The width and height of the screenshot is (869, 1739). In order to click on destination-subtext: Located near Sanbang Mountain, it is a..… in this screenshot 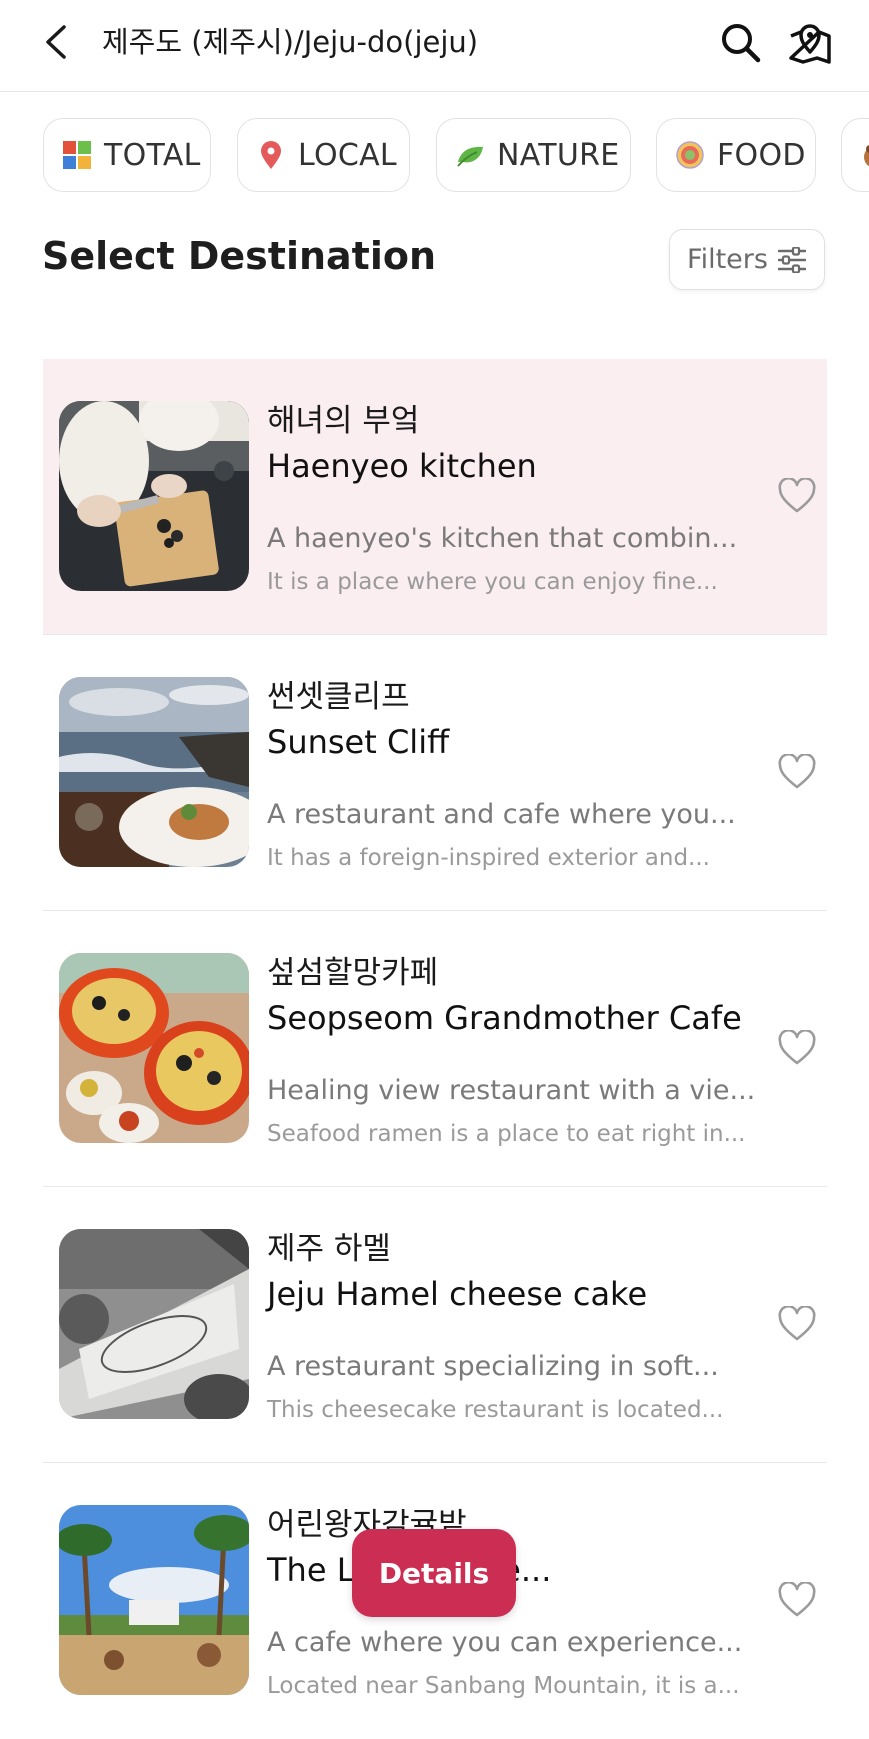, I will do `click(503, 1686)`.